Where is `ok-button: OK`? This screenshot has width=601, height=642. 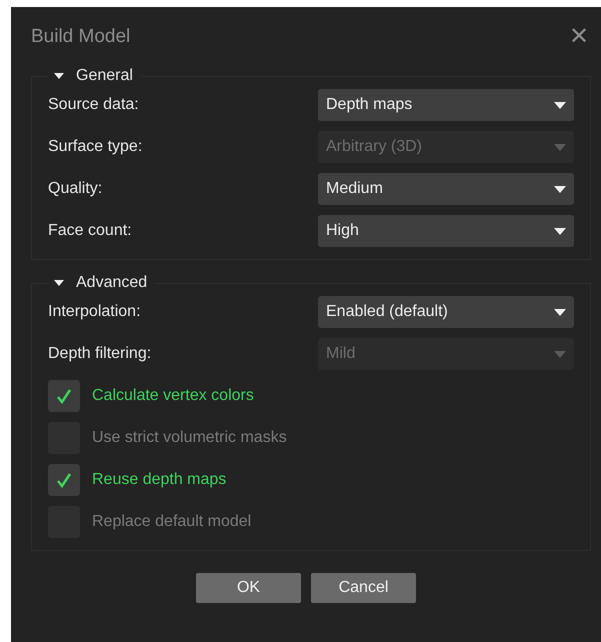 ok-button: OK is located at coordinates (248, 588).